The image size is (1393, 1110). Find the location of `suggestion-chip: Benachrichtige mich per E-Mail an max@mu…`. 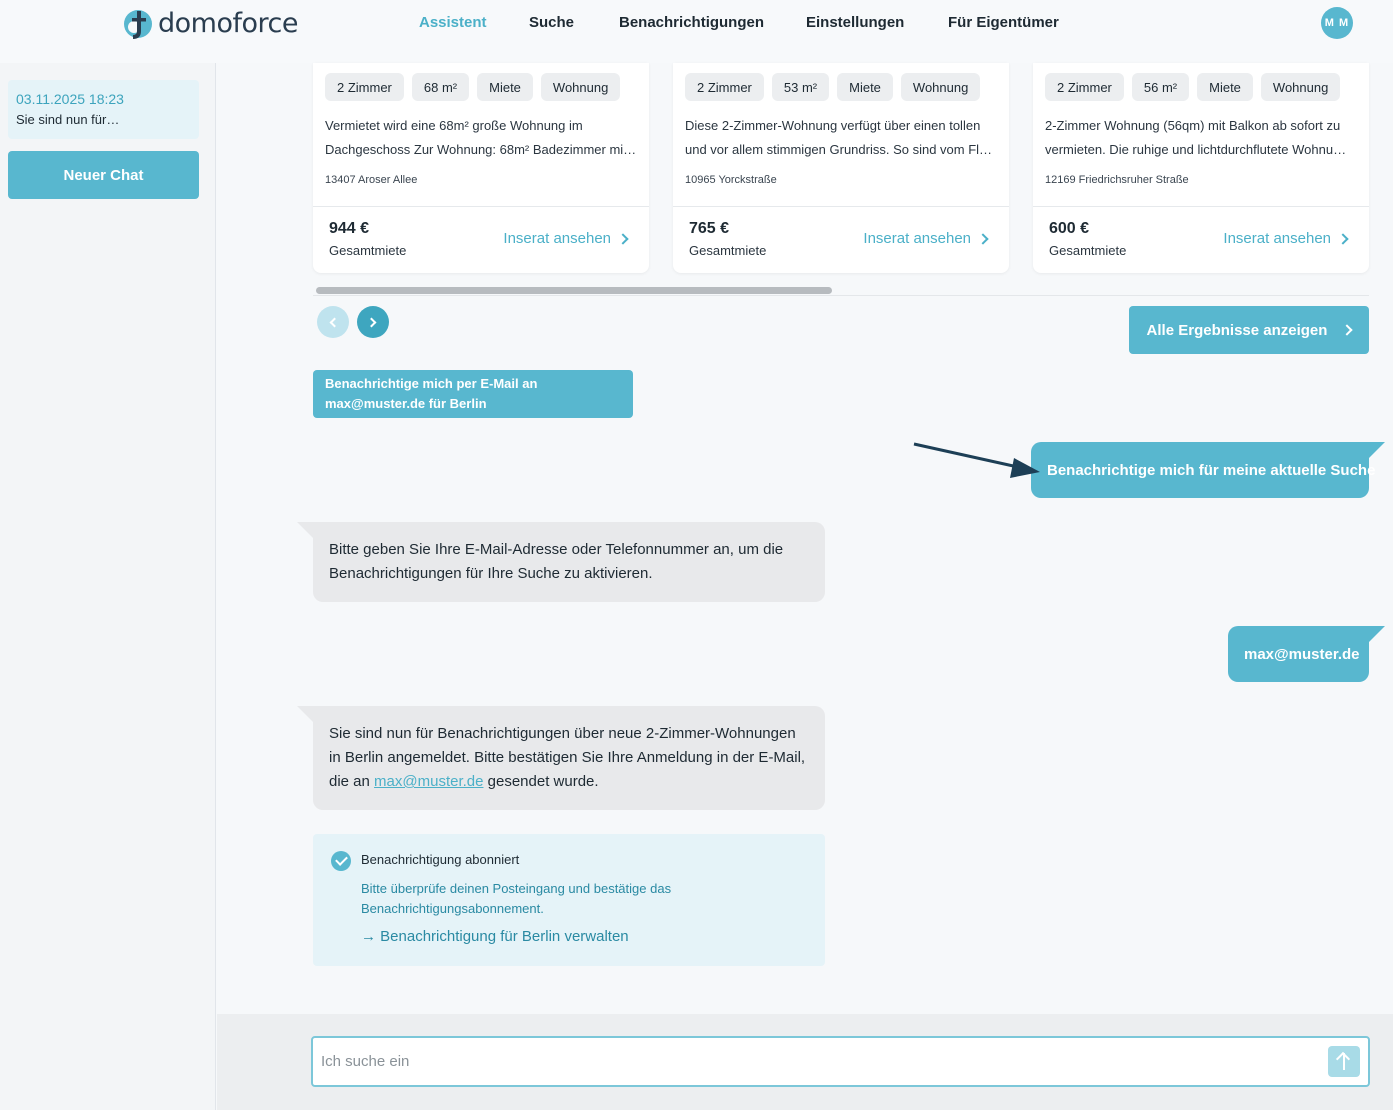

suggestion-chip: Benachrichtige mich per E-Mail an max@mu… is located at coordinates (473, 394).